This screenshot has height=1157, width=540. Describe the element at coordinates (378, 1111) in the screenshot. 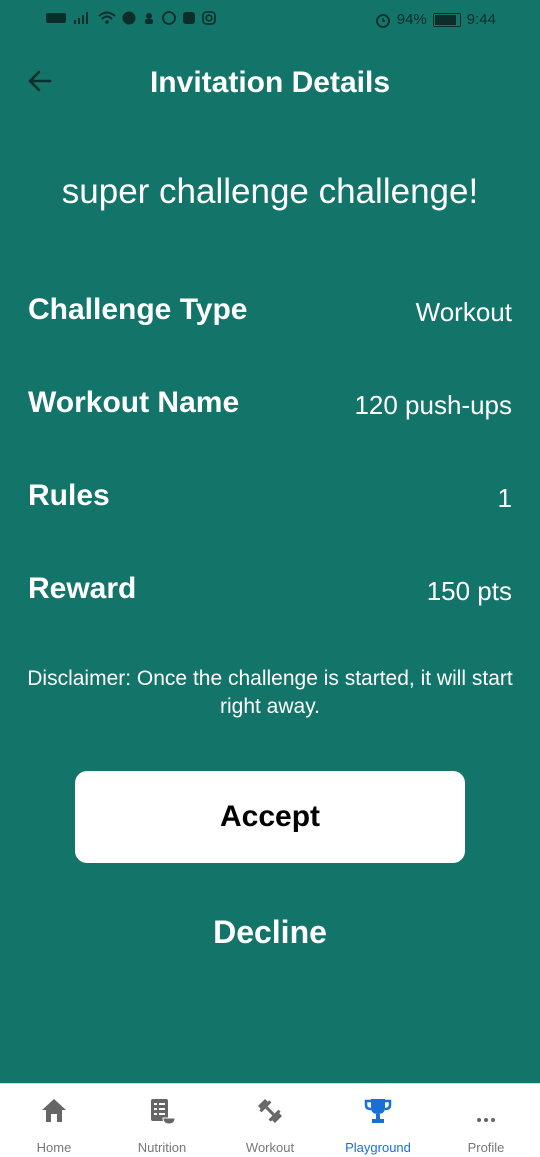

I see `trophy-icon` at that location.